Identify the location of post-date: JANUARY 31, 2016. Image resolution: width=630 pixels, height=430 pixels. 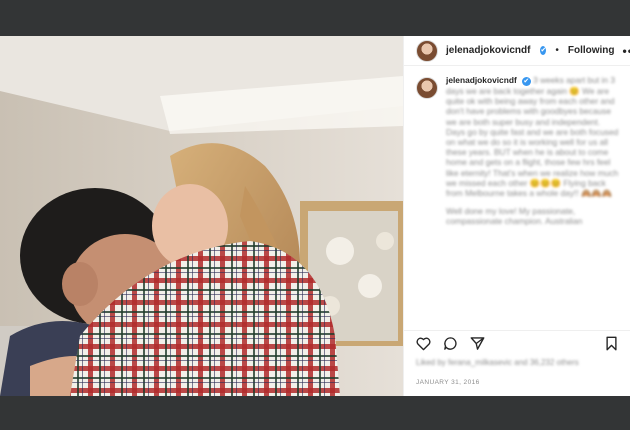
(448, 382).